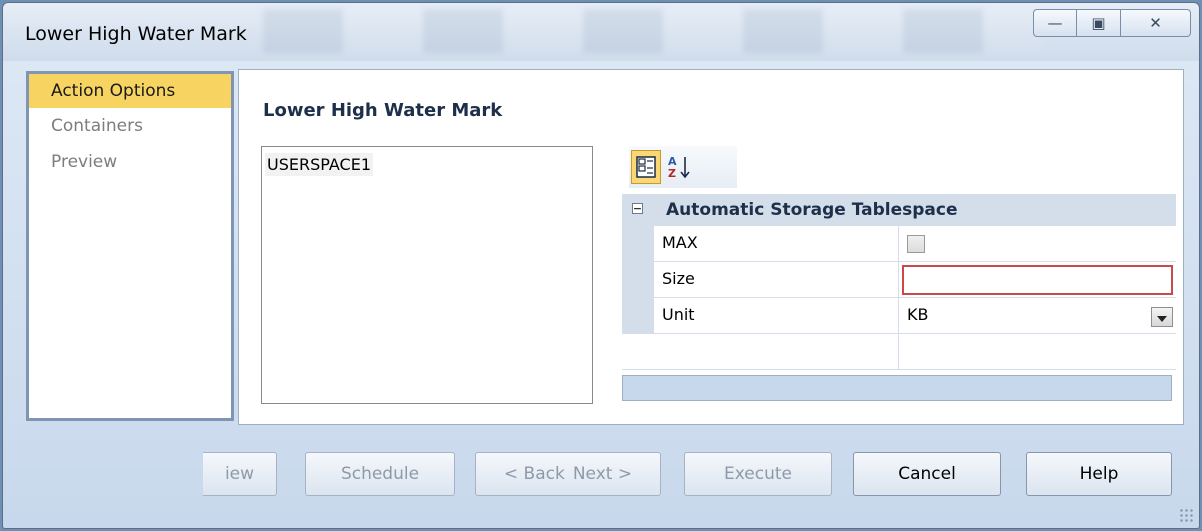 This screenshot has width=1202, height=531. I want to click on maximize-icon: ▣, so click(1098, 23).